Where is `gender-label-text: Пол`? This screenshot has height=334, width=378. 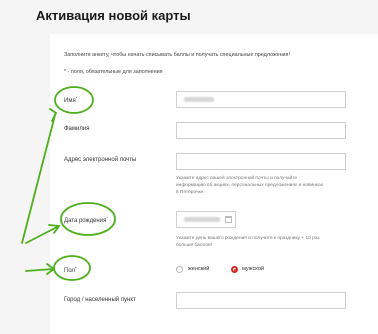 gender-label-text: Пол is located at coordinates (70, 271).